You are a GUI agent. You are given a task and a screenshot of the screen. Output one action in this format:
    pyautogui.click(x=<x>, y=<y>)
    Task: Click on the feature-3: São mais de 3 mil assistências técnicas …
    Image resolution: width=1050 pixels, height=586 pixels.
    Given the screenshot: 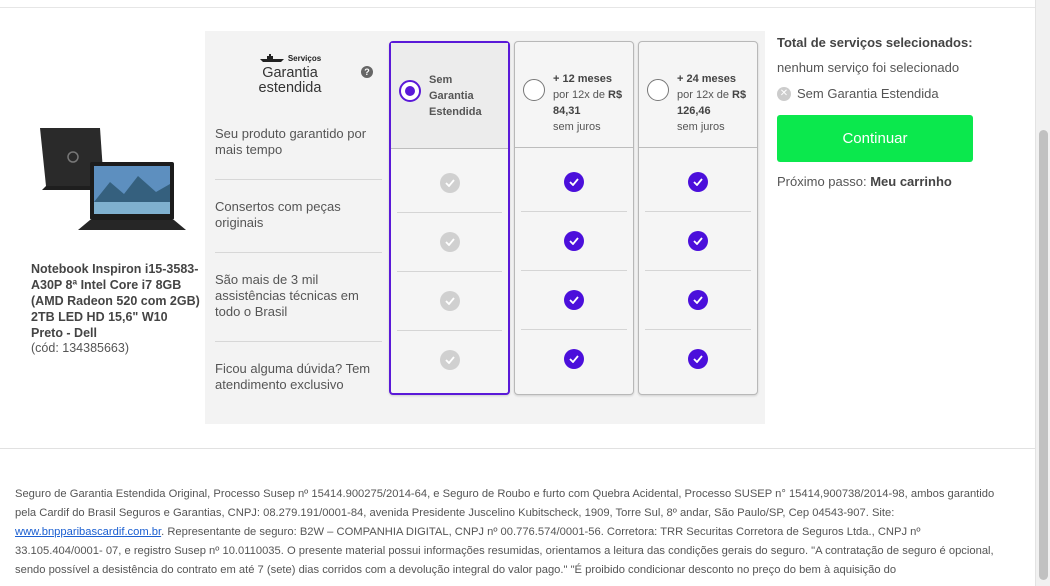 What is the action you would take?
    pyautogui.click(x=287, y=295)
    